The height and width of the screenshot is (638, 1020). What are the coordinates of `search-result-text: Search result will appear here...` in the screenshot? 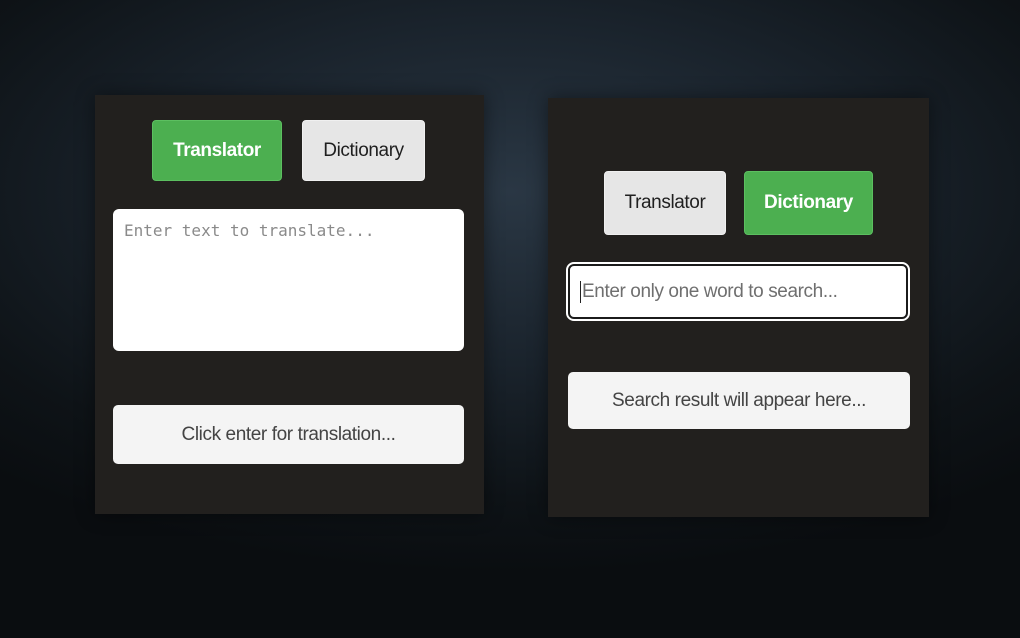 It's located at (739, 400).